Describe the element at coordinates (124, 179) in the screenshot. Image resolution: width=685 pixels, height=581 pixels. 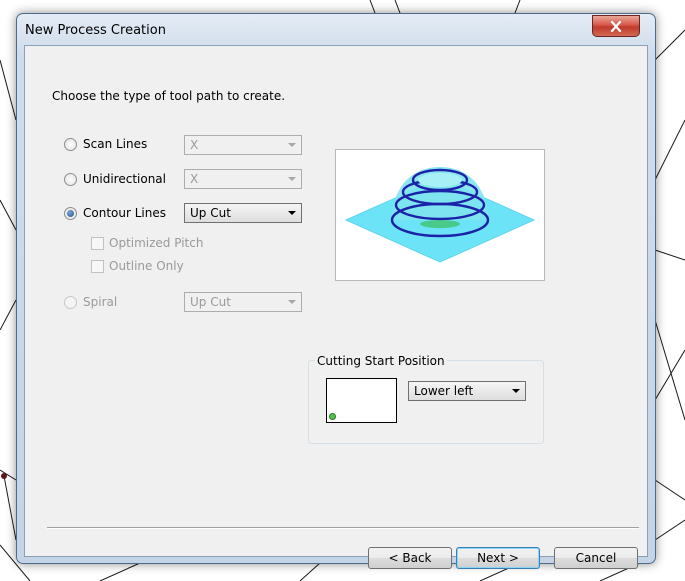
I see `unidirectional-label: Unidirectional` at that location.